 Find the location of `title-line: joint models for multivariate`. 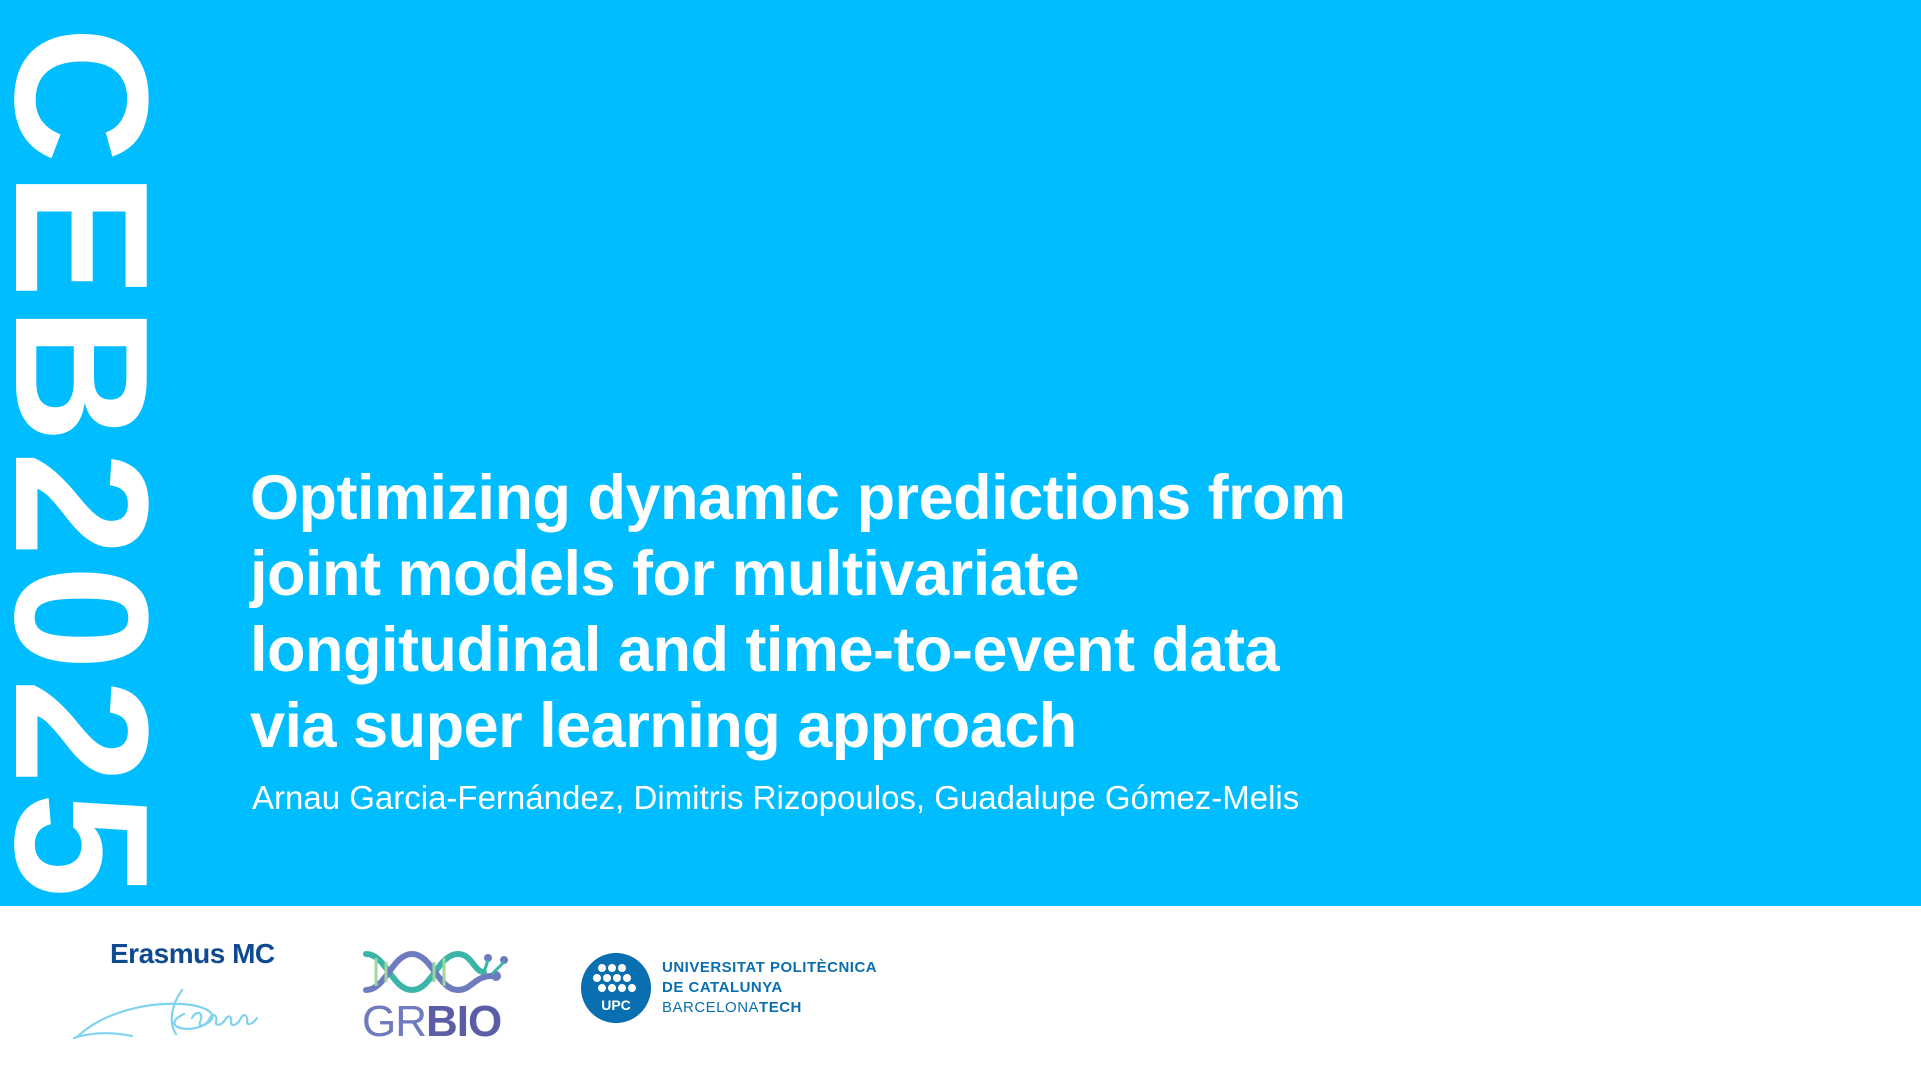

title-line: joint models for multivariate is located at coordinates (665, 574).